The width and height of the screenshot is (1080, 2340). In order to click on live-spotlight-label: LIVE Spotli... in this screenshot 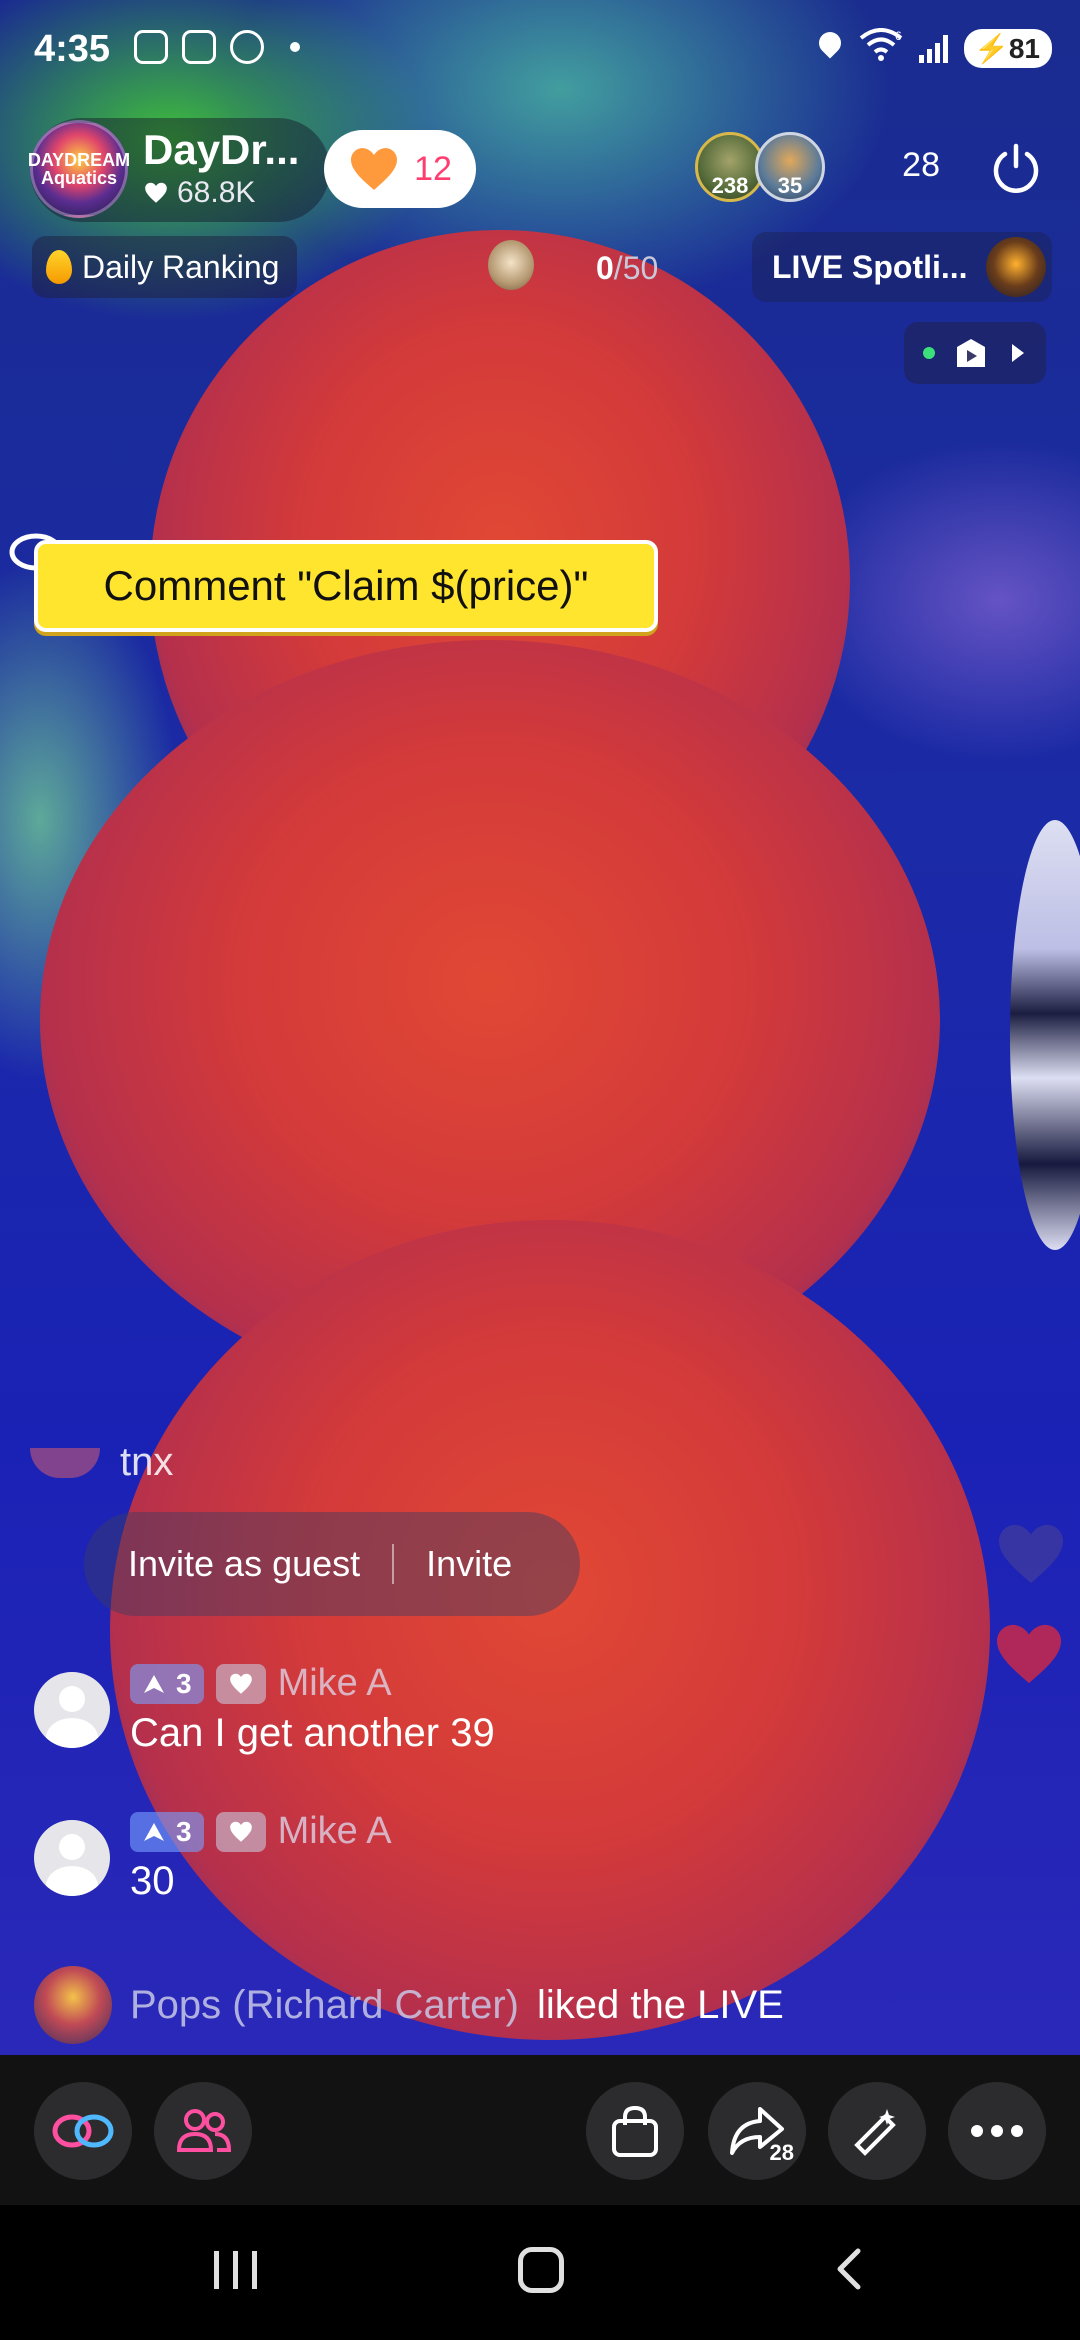, I will do `click(870, 266)`.